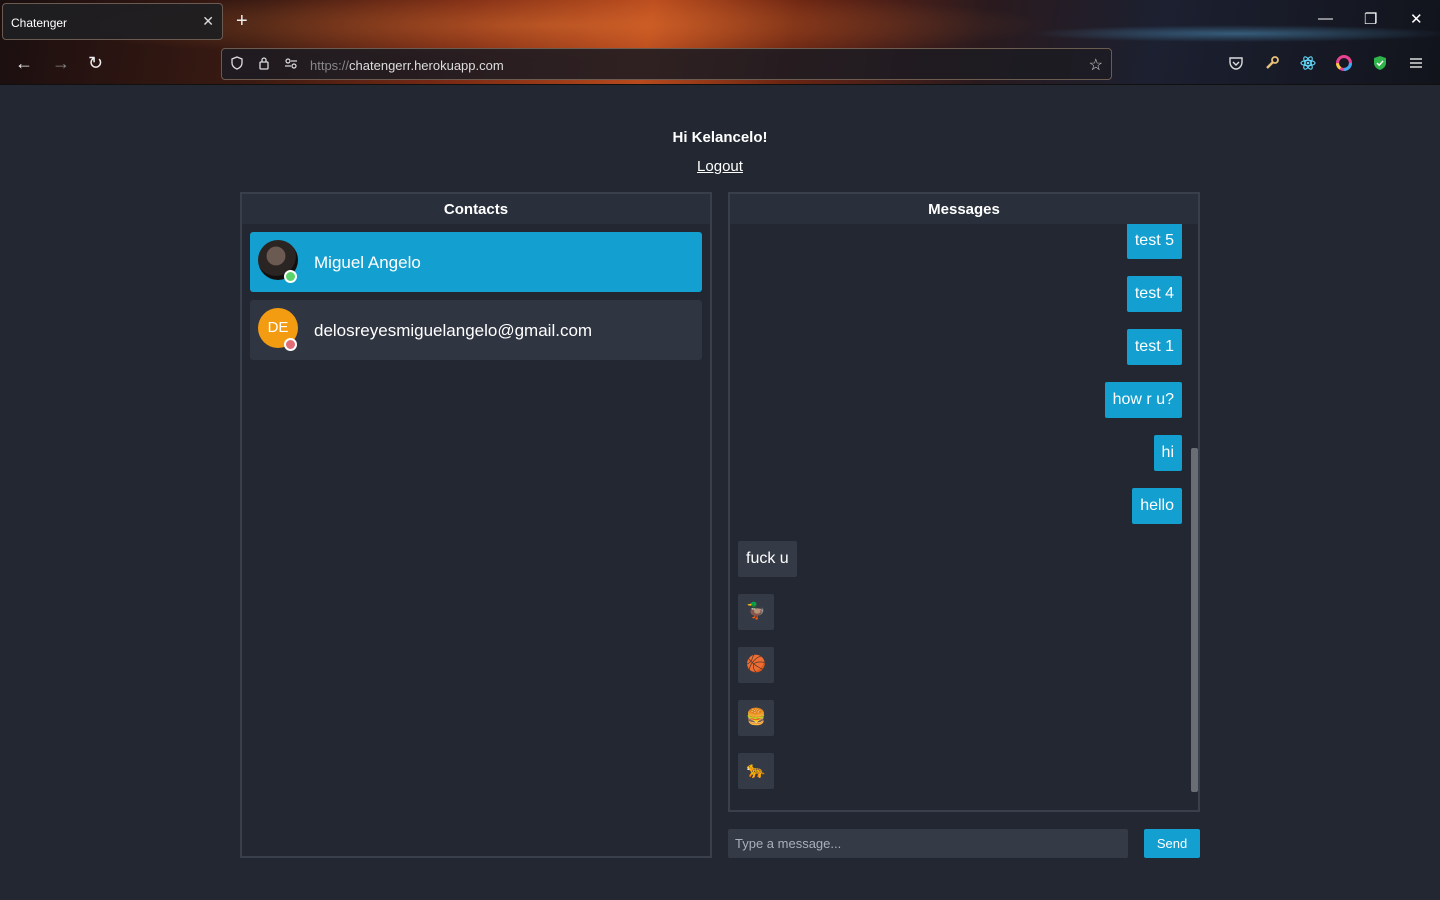 This screenshot has height=900, width=1440. What do you see at coordinates (928, 843) in the screenshot?
I see `message-input` at bounding box center [928, 843].